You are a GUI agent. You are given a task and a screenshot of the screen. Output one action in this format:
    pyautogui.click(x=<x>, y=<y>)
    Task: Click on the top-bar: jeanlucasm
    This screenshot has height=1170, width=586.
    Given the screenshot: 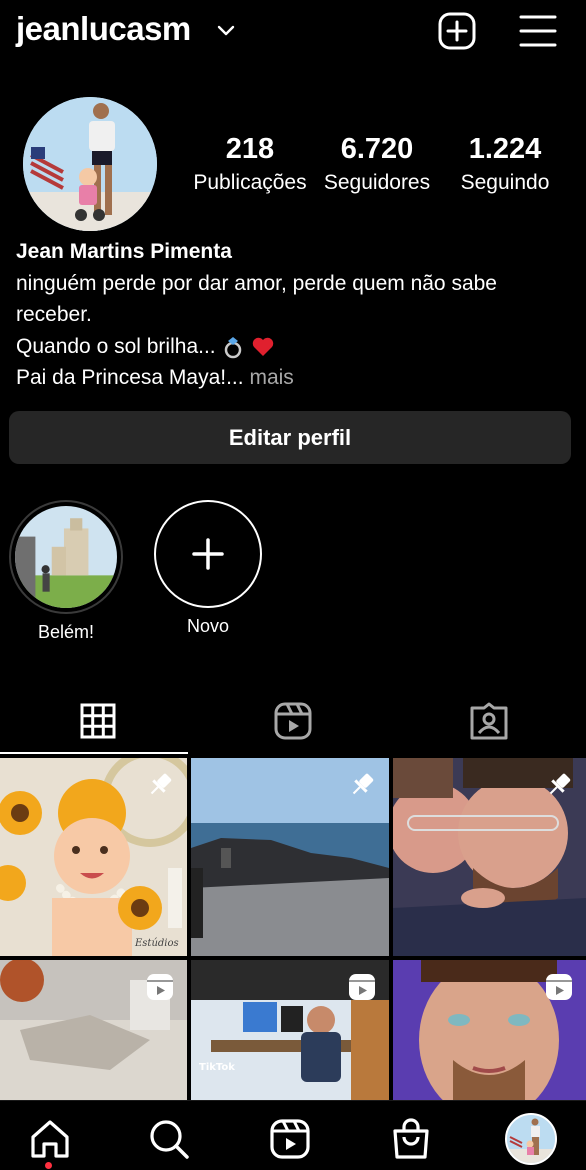 What is the action you would take?
    pyautogui.click(x=293, y=32)
    